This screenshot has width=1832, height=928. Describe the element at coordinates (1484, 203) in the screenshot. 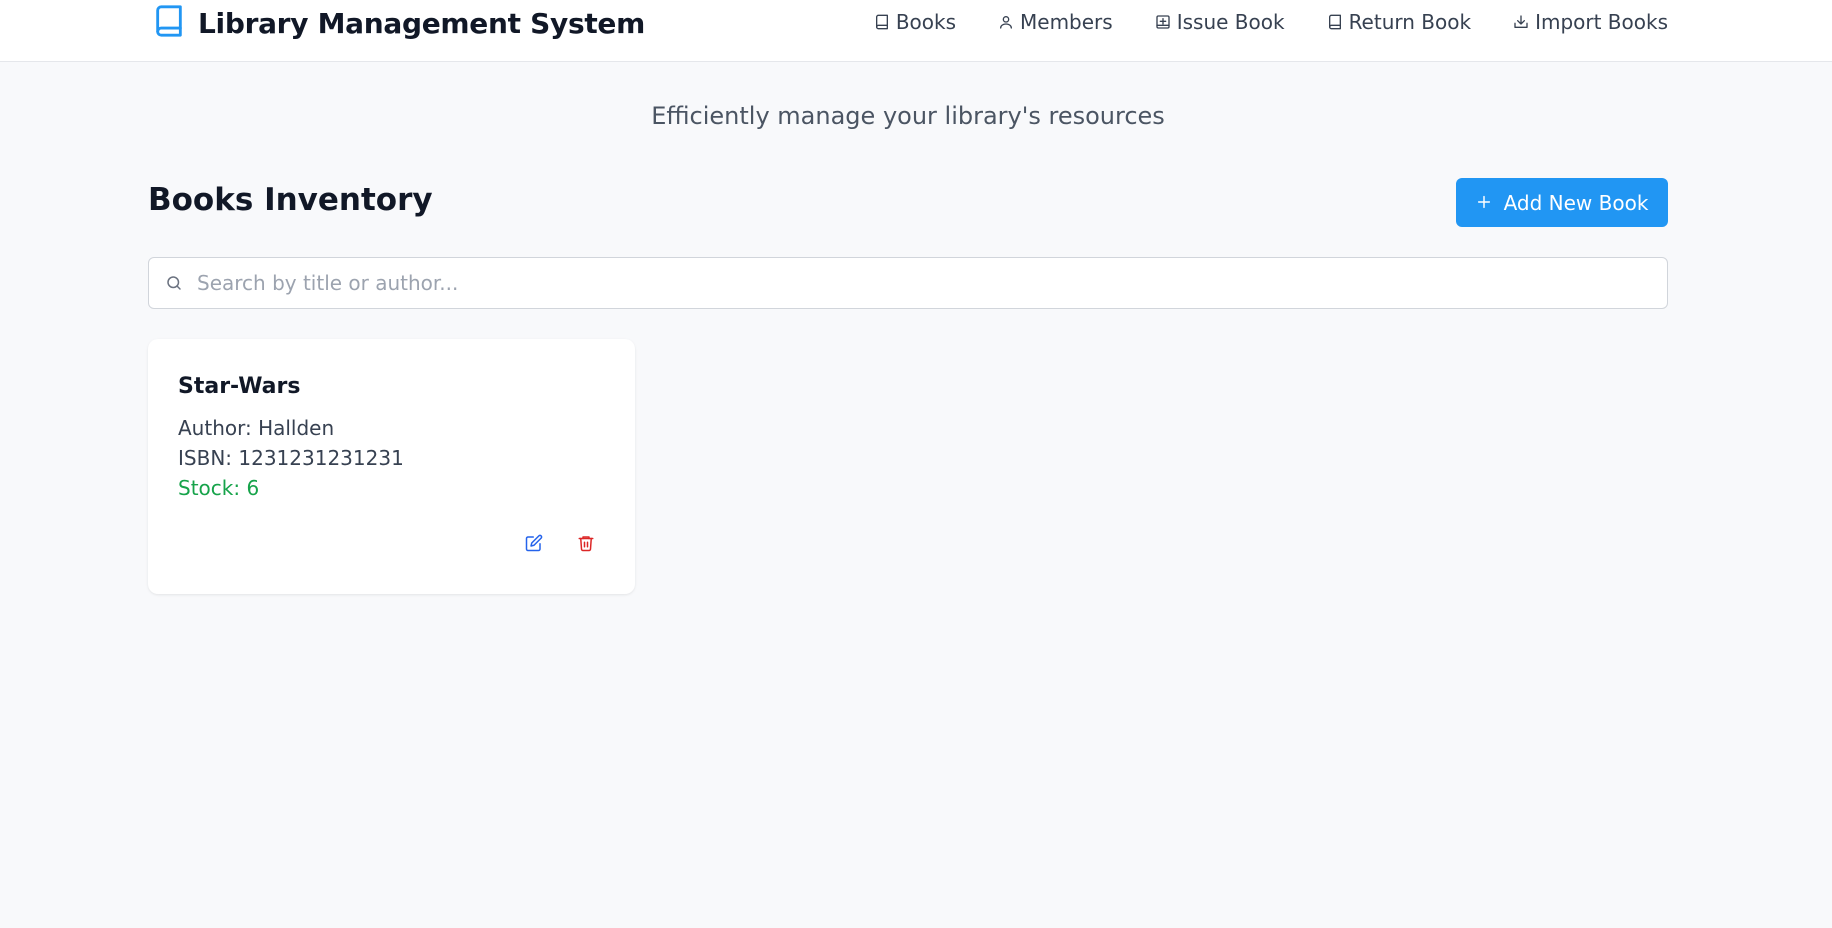

I see `plus-icon` at that location.